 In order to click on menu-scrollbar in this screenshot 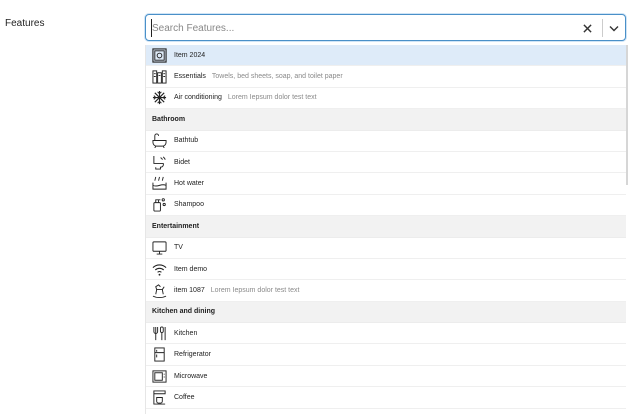, I will do `click(627, 115)`.